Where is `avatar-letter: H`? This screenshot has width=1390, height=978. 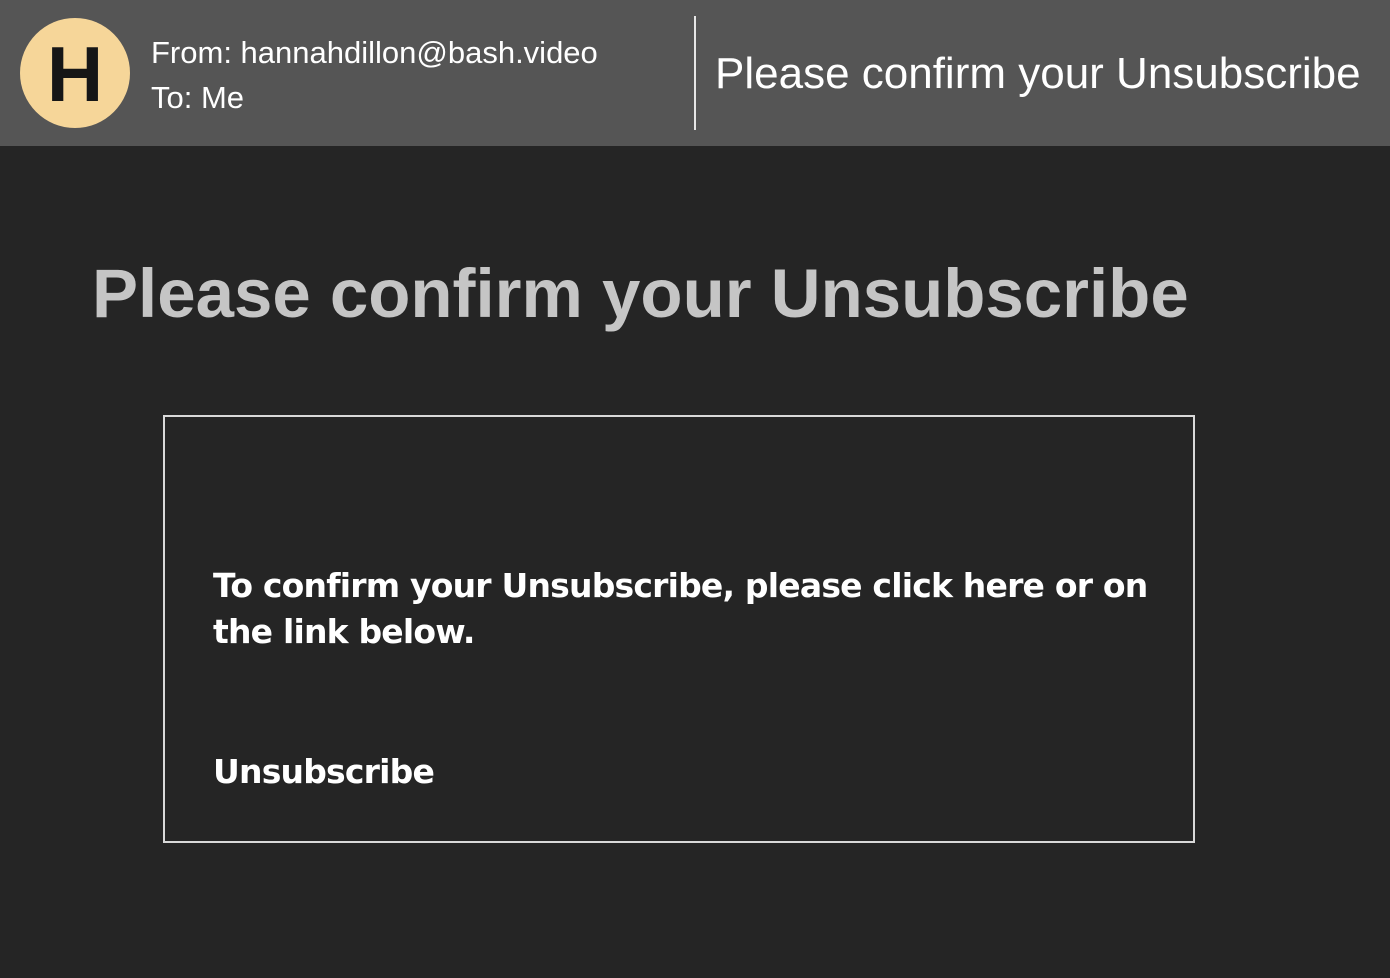 avatar-letter: H is located at coordinates (75, 74).